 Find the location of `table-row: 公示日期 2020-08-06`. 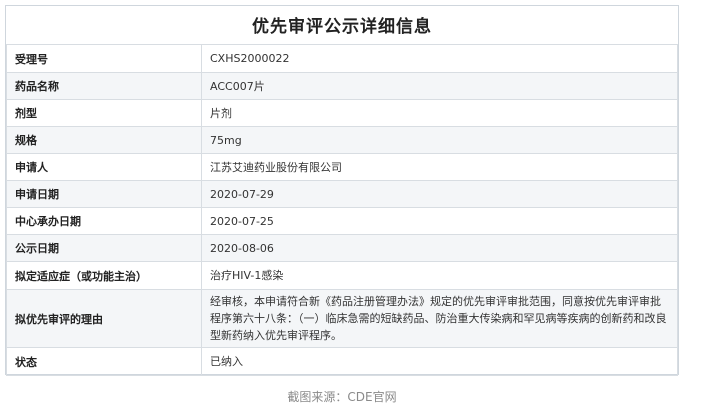

table-row: 公示日期 2020-08-06 is located at coordinates (342, 248).